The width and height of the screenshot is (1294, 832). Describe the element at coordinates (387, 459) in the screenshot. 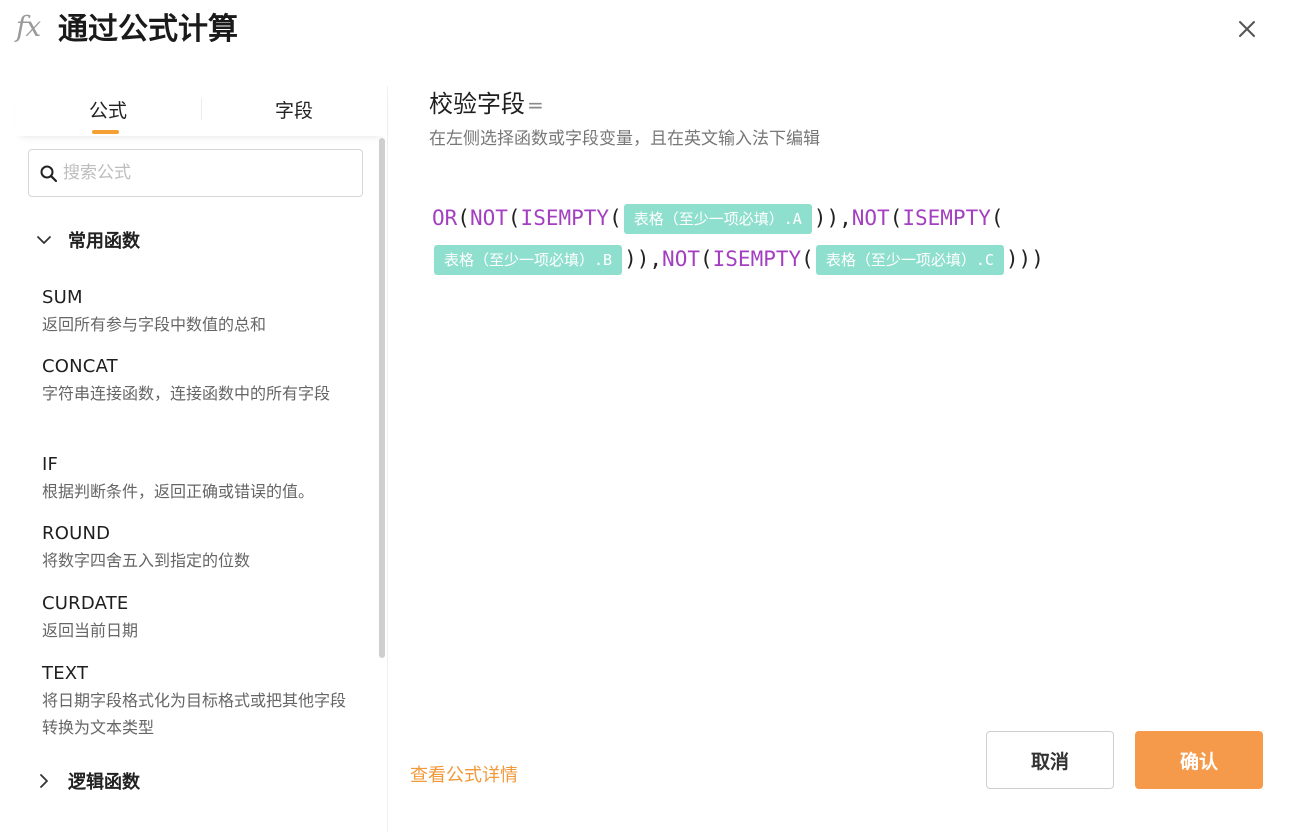

I see `panel-divider` at that location.